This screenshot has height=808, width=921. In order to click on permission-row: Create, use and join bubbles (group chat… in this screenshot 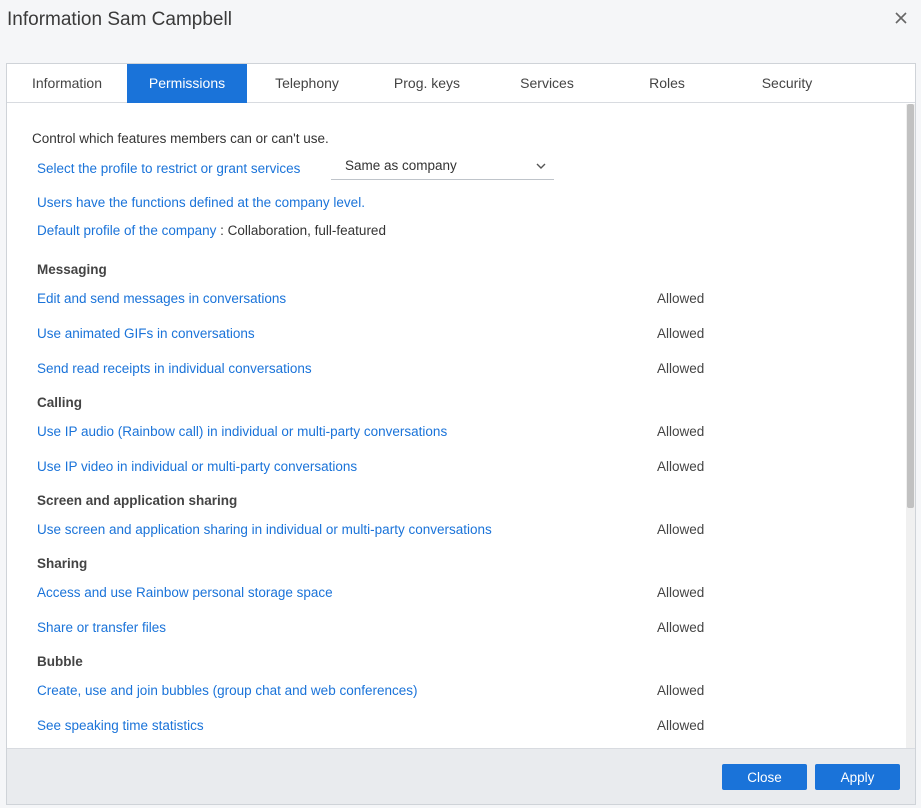, I will do `click(467, 690)`.